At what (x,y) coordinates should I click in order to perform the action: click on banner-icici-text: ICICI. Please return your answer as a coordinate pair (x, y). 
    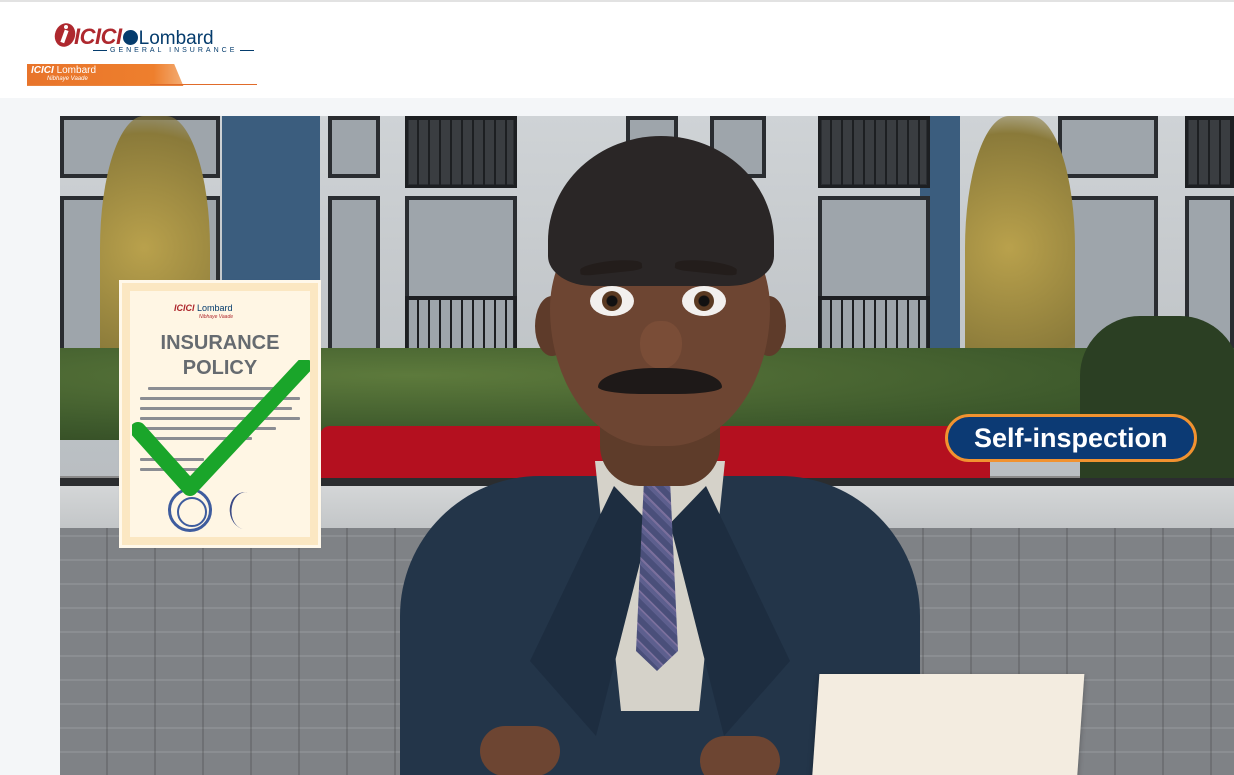
    Looking at the image, I should click on (42, 70).